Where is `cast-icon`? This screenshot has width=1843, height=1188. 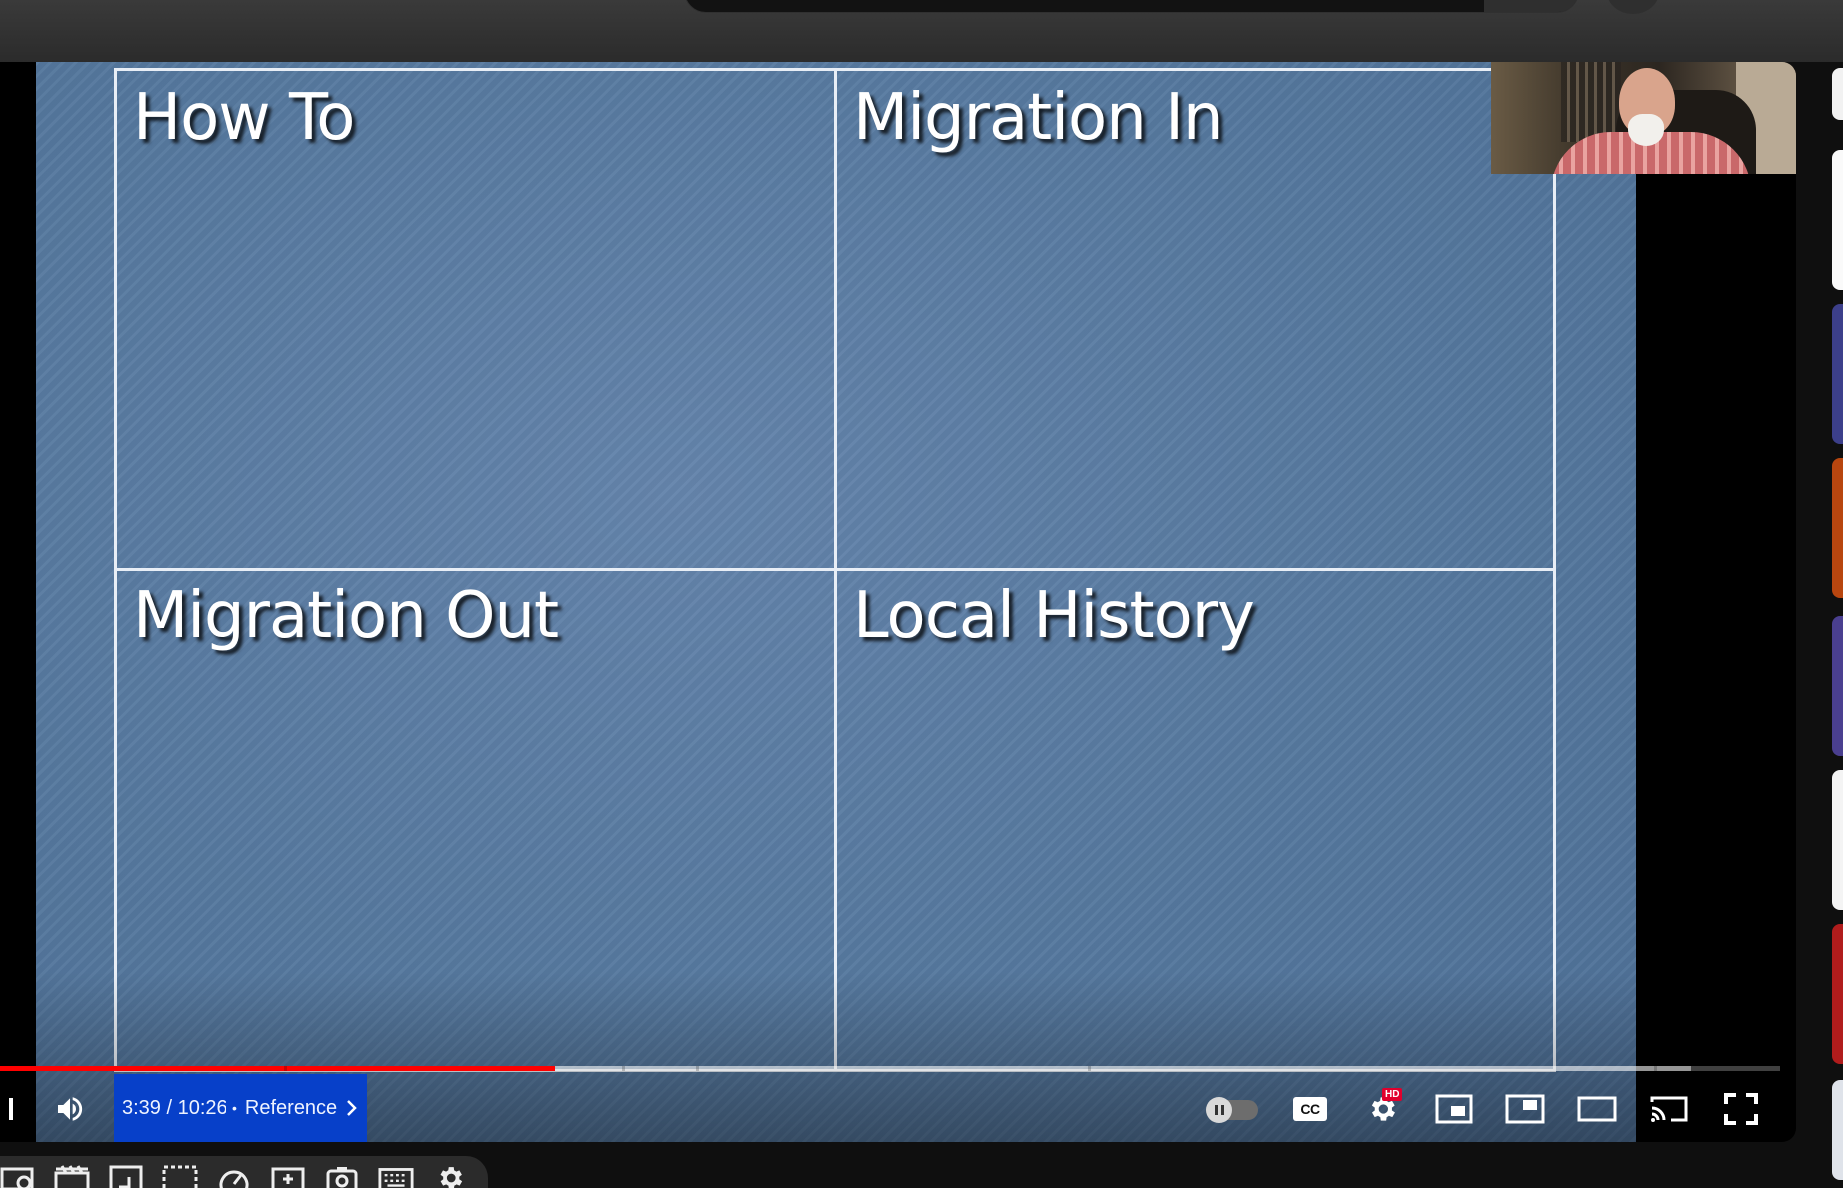 cast-icon is located at coordinates (1669, 1109).